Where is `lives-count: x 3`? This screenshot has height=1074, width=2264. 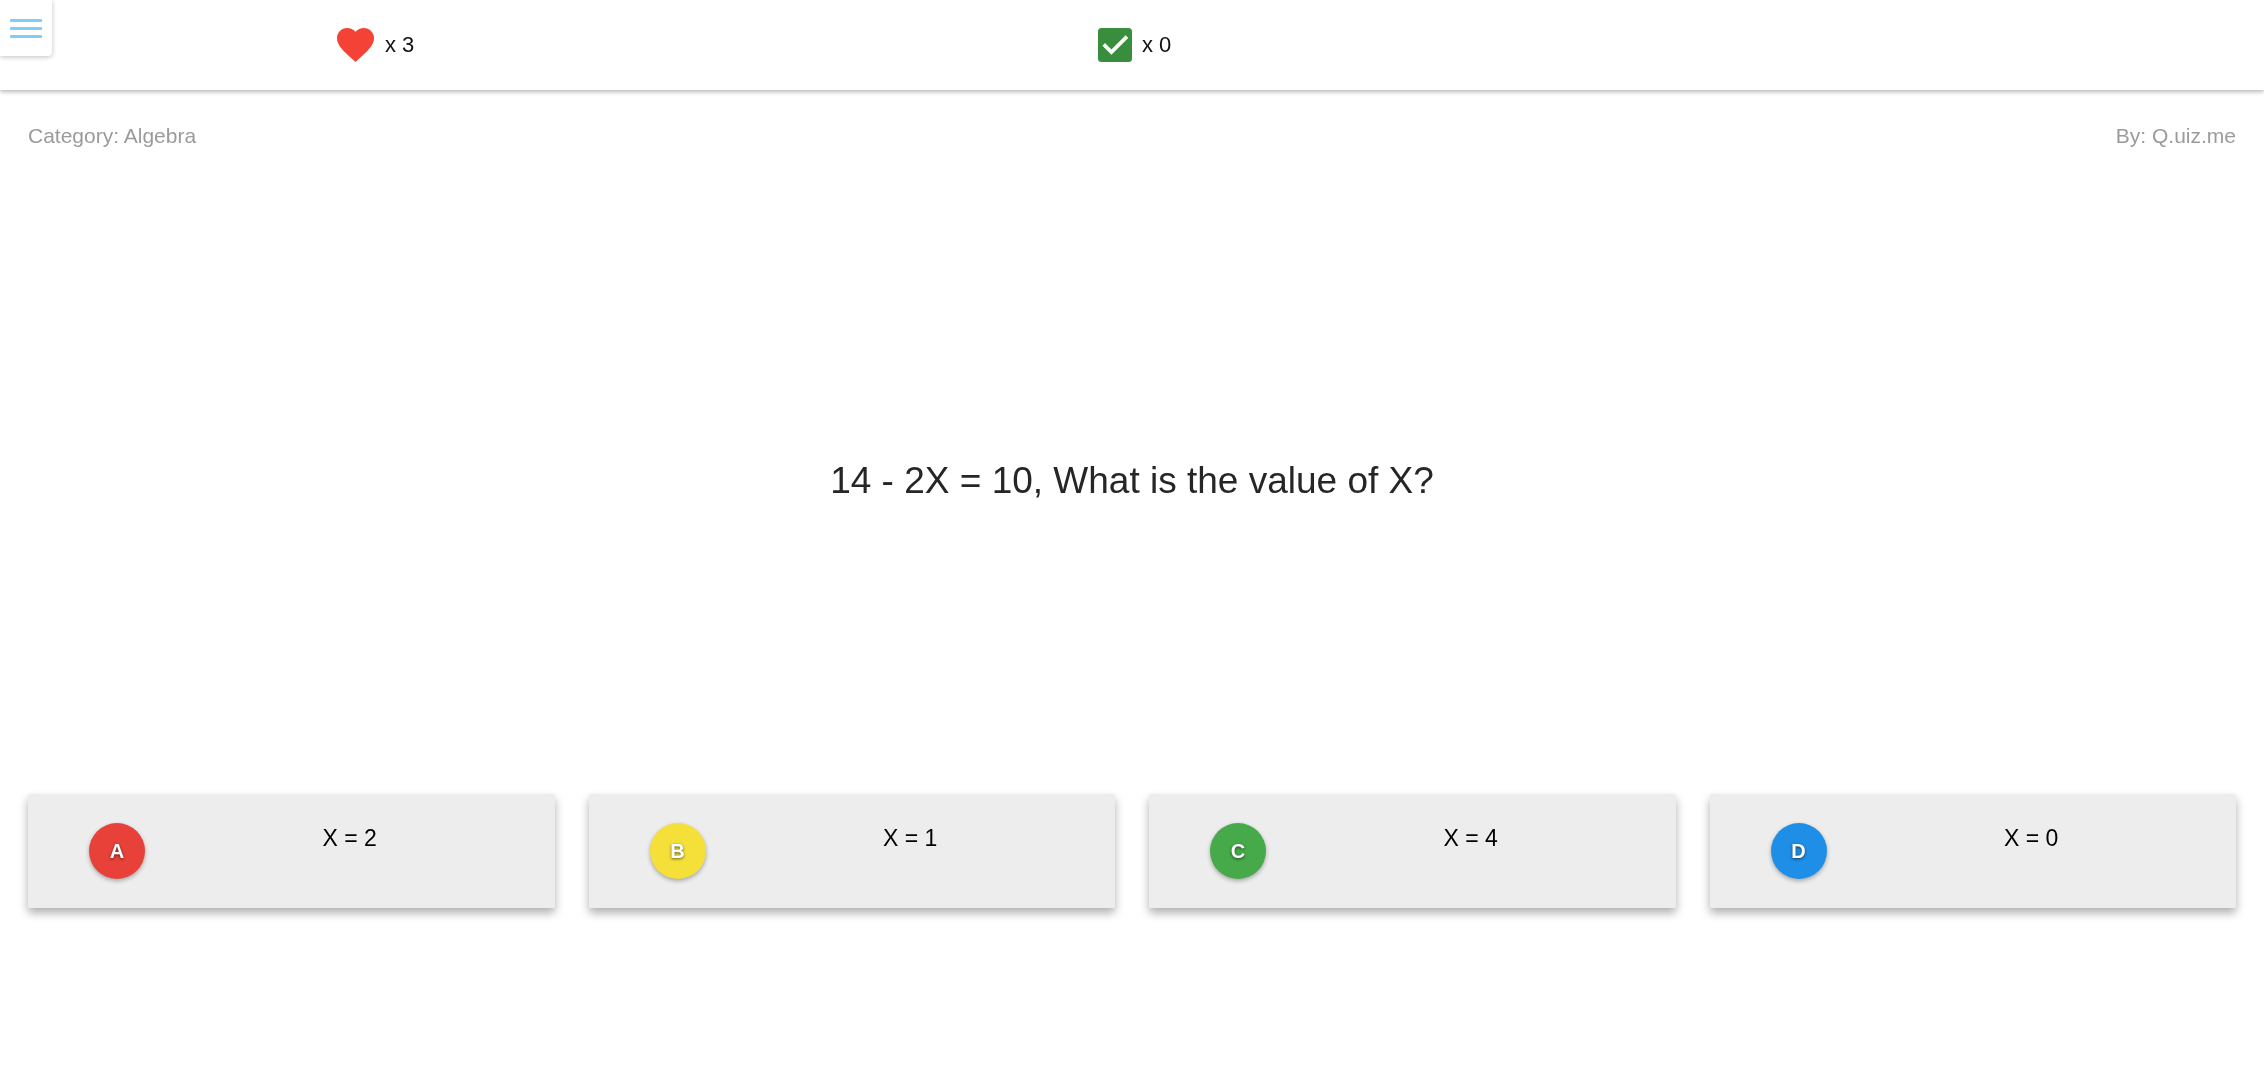 lives-count: x 3 is located at coordinates (400, 45).